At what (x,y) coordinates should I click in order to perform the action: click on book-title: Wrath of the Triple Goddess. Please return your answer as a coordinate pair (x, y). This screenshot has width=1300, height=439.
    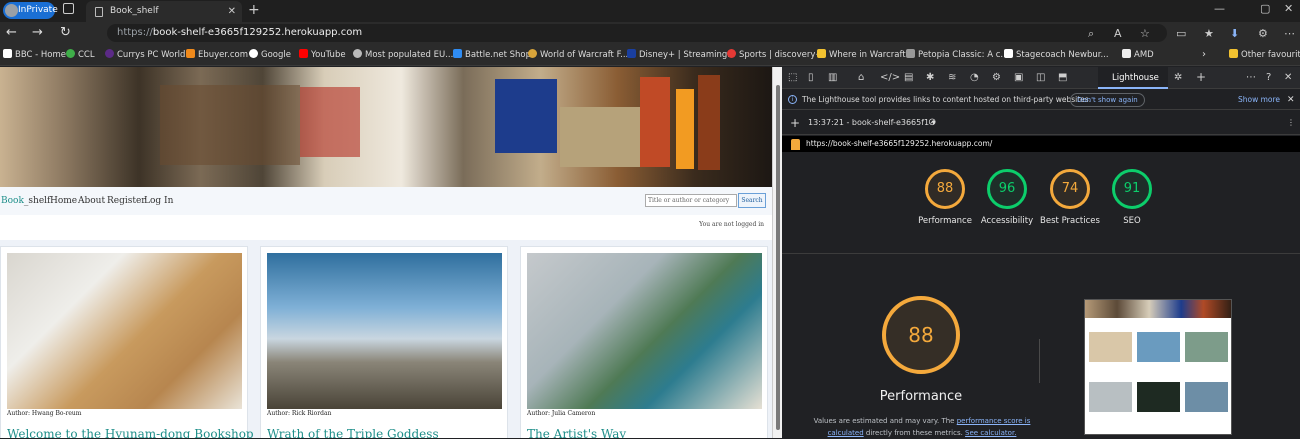
    Looking at the image, I should click on (353, 432).